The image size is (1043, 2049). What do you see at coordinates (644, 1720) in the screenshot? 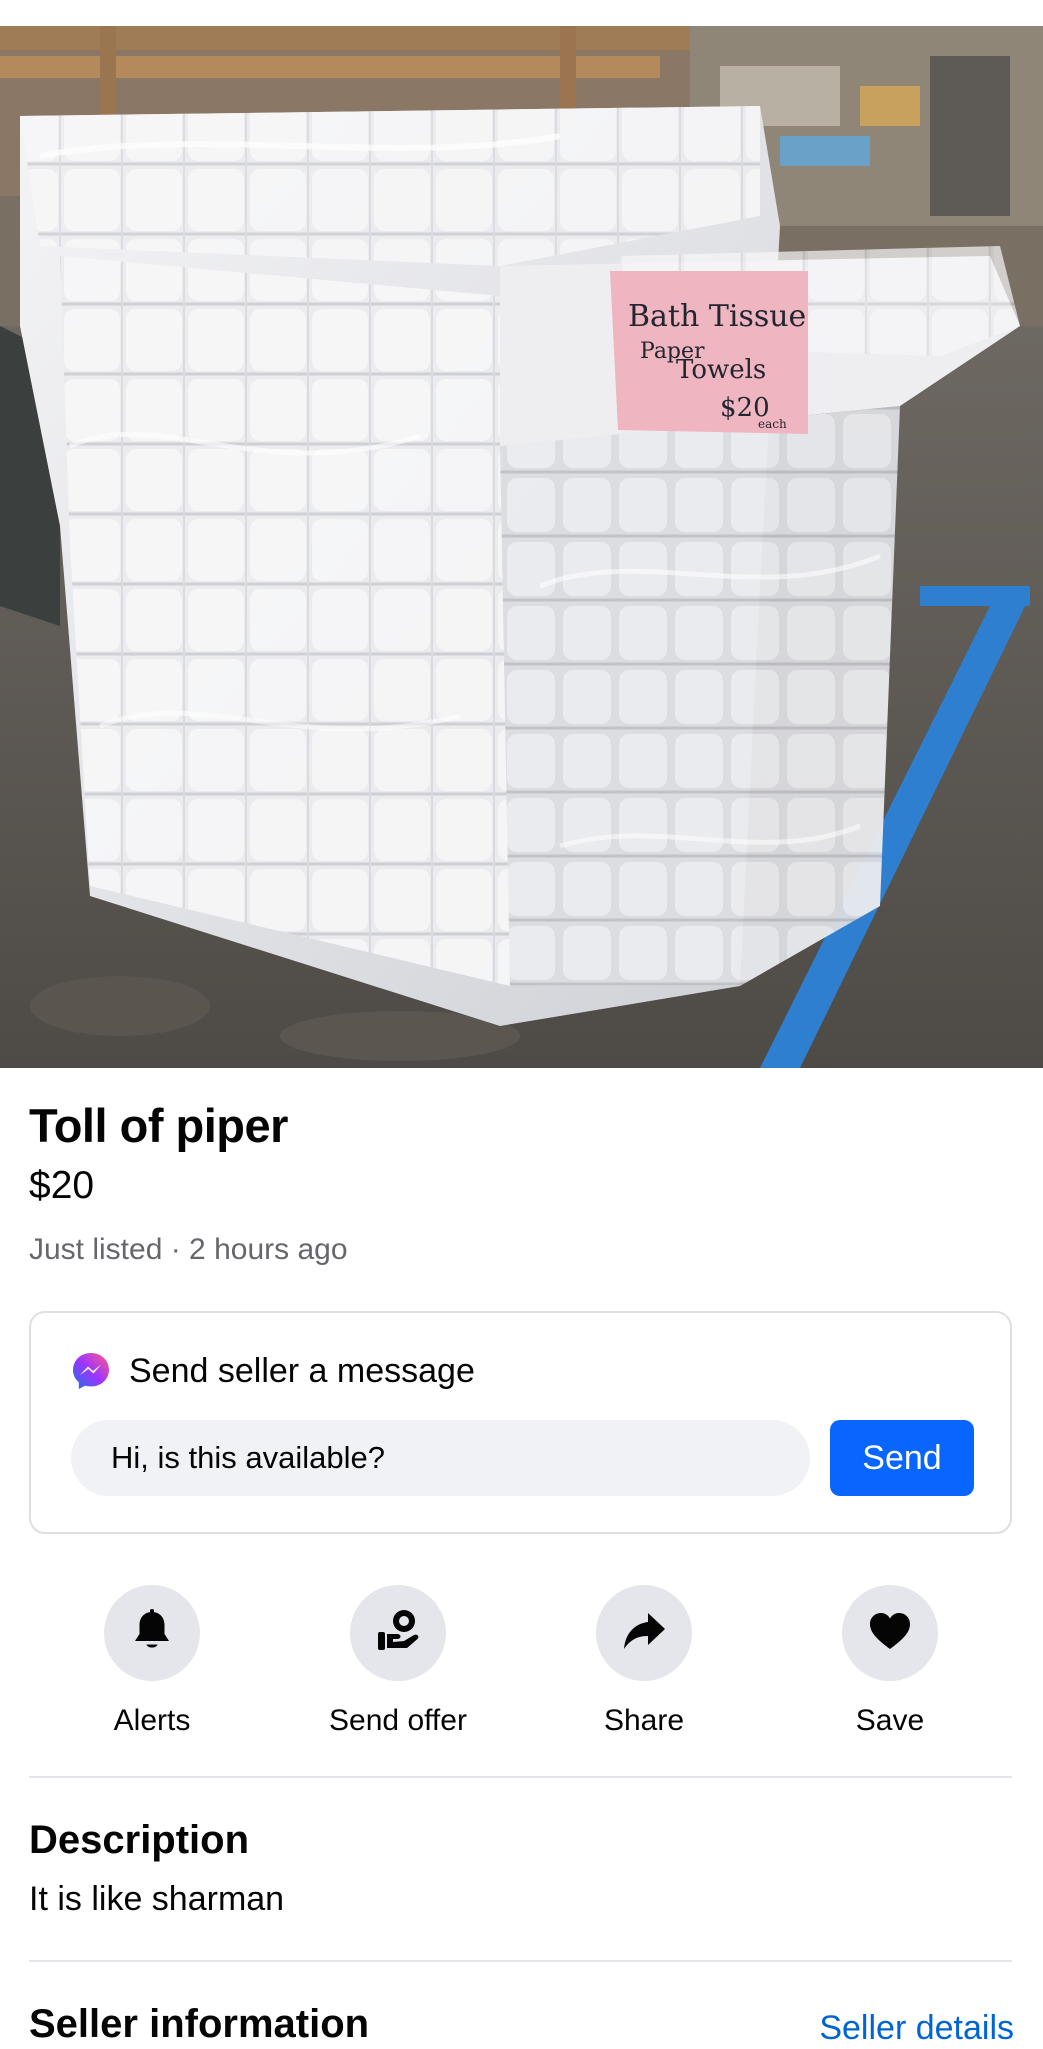
I see `share-label: Share` at bounding box center [644, 1720].